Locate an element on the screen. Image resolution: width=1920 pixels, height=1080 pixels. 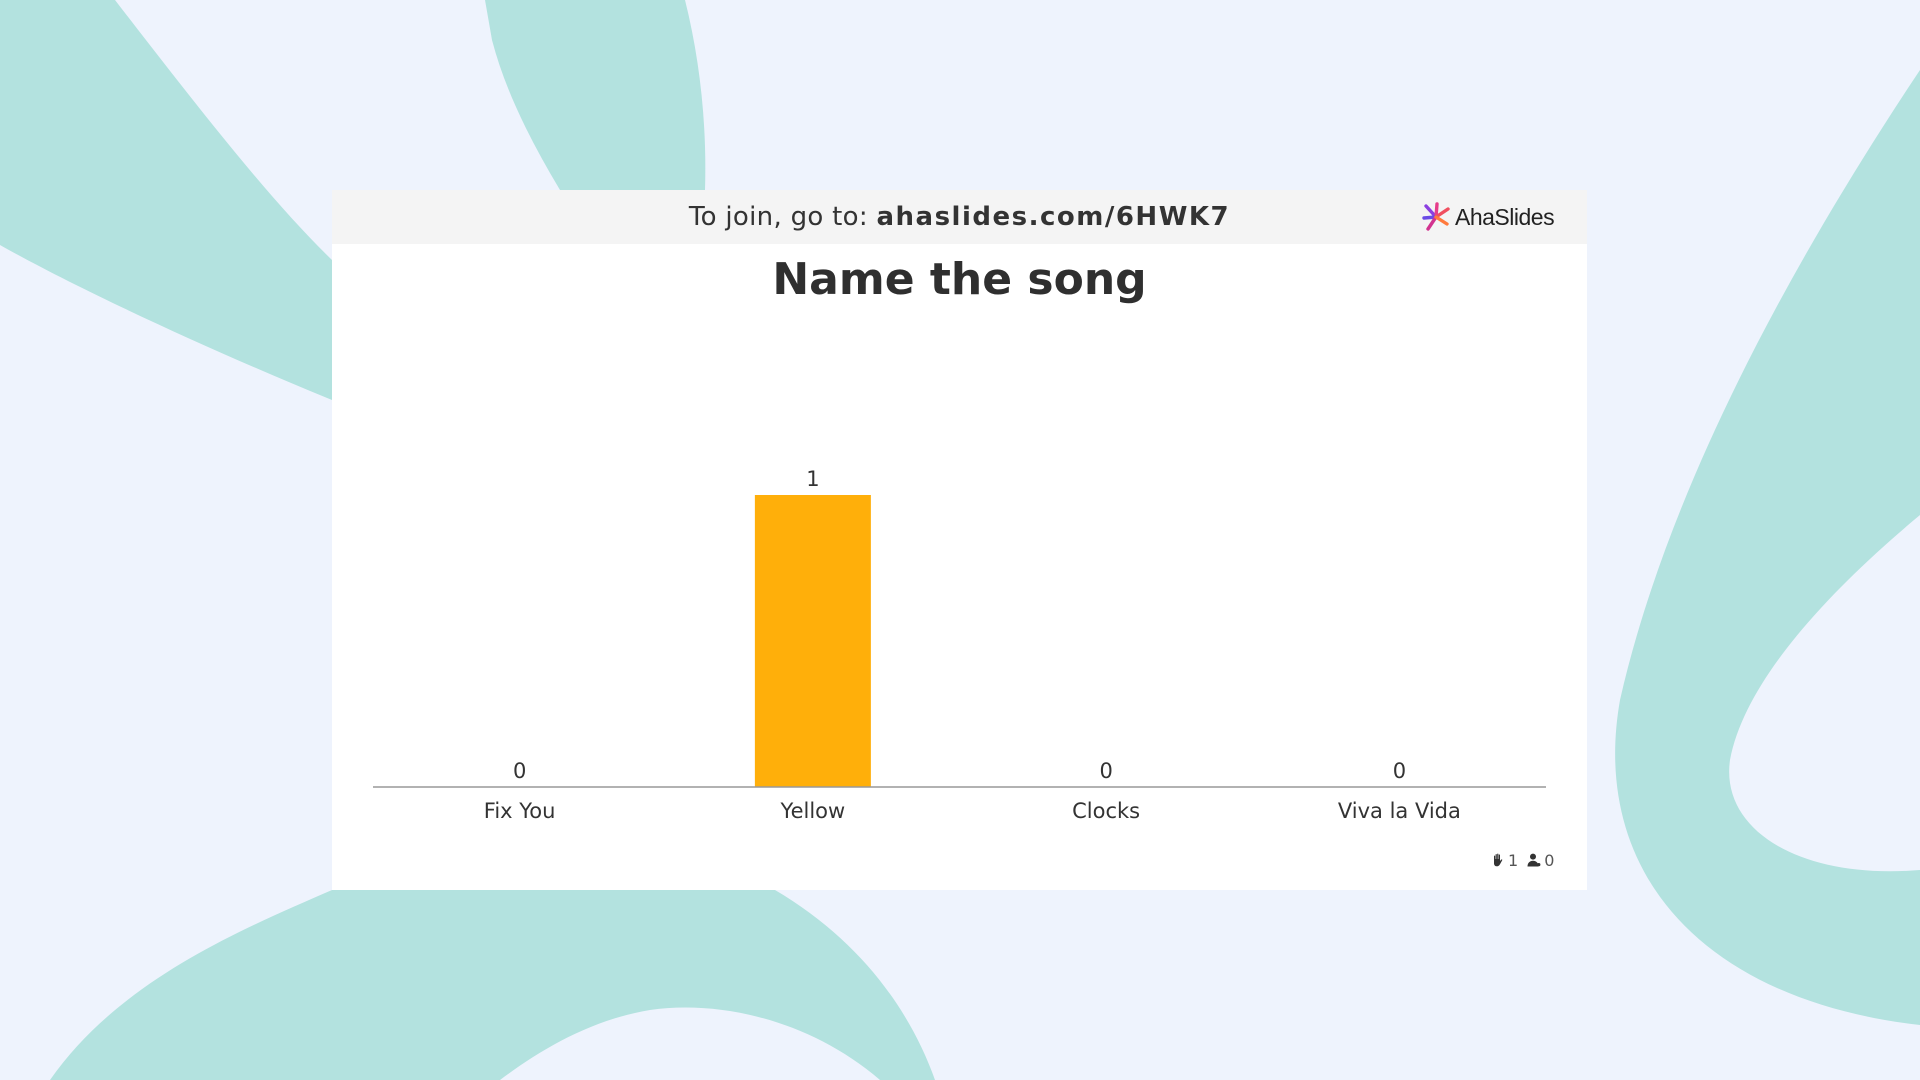
responses-counter: 1 is located at coordinates (1504, 860).